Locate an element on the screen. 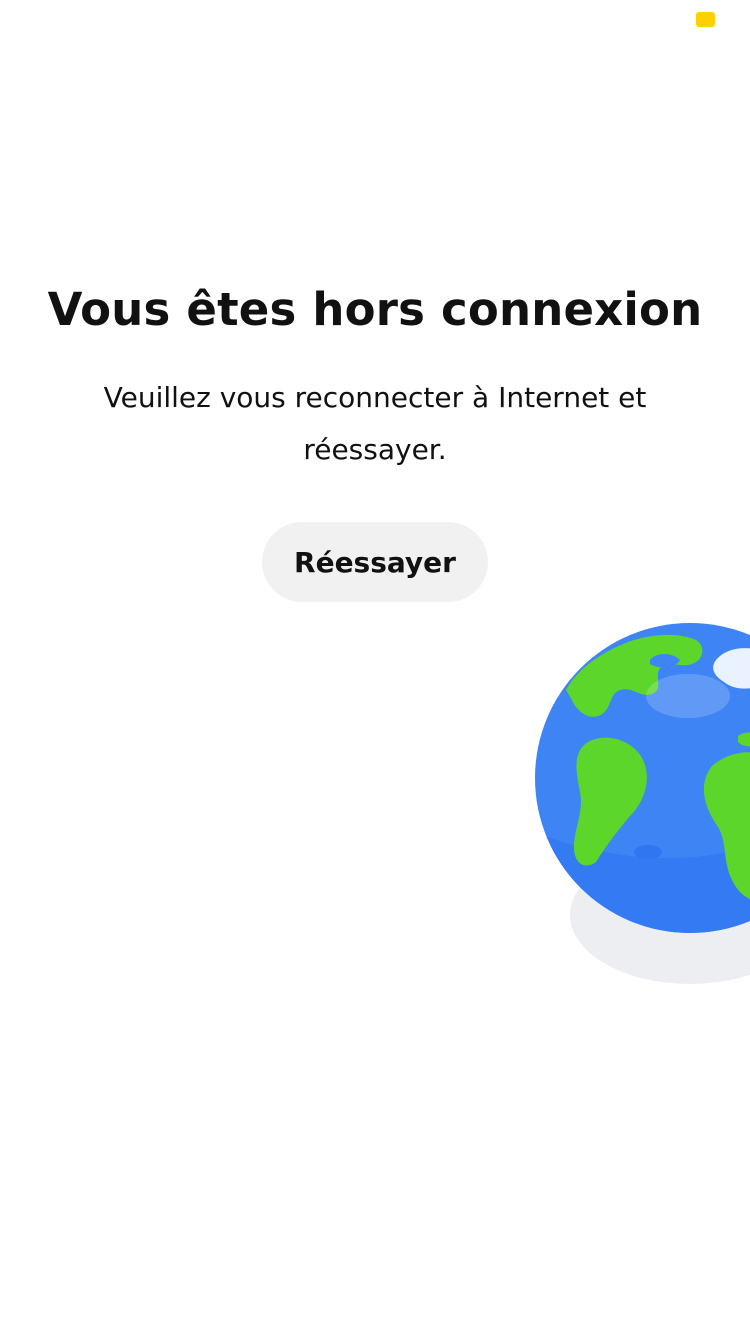 The image size is (750, 1334). retry-button: Réessayer is located at coordinates (375, 562).